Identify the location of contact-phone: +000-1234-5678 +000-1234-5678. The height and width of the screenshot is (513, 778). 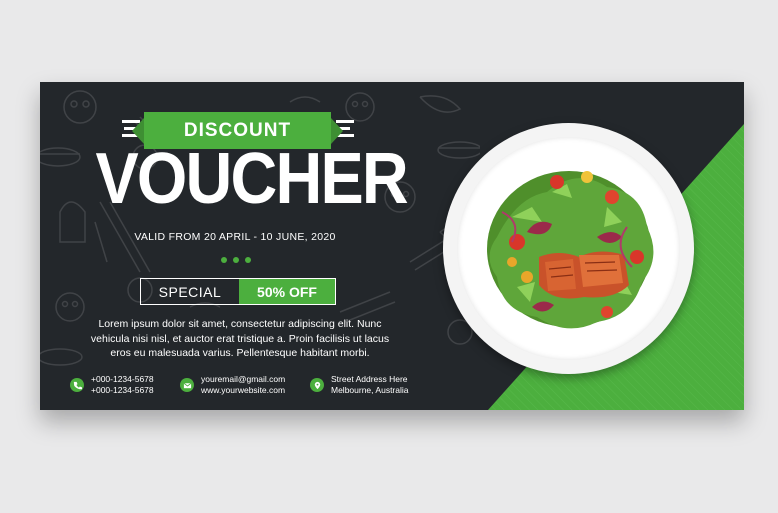
(112, 385).